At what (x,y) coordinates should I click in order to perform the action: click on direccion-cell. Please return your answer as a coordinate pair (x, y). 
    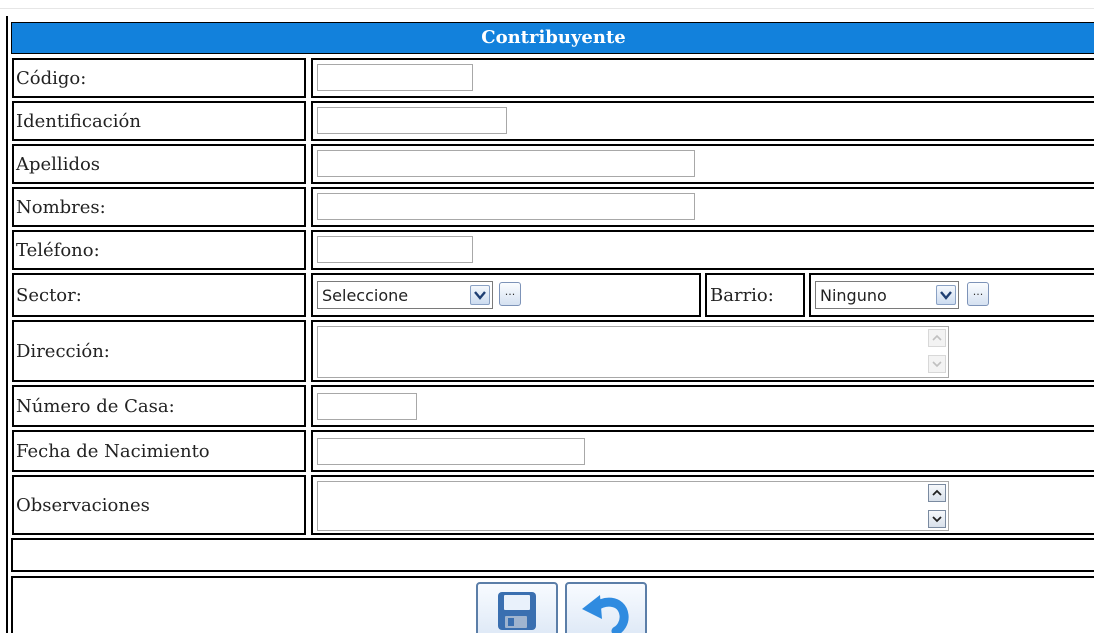
    Looking at the image, I should click on (702, 351).